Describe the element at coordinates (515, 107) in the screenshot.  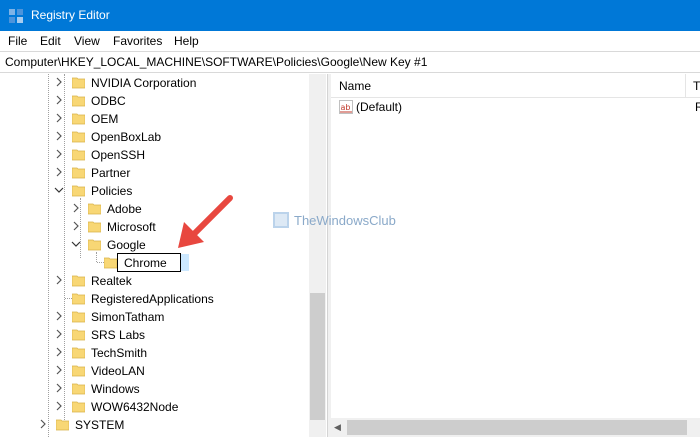
I see `value-row-default: ab (Default) R` at that location.